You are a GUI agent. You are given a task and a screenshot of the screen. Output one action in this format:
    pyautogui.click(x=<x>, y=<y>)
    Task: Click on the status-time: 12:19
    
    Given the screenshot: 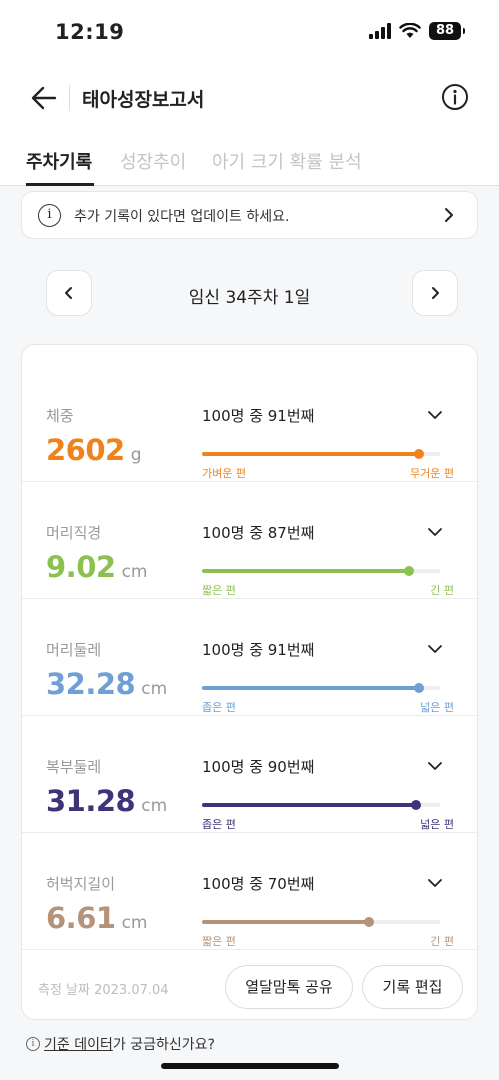 What is the action you would take?
    pyautogui.click(x=90, y=32)
    